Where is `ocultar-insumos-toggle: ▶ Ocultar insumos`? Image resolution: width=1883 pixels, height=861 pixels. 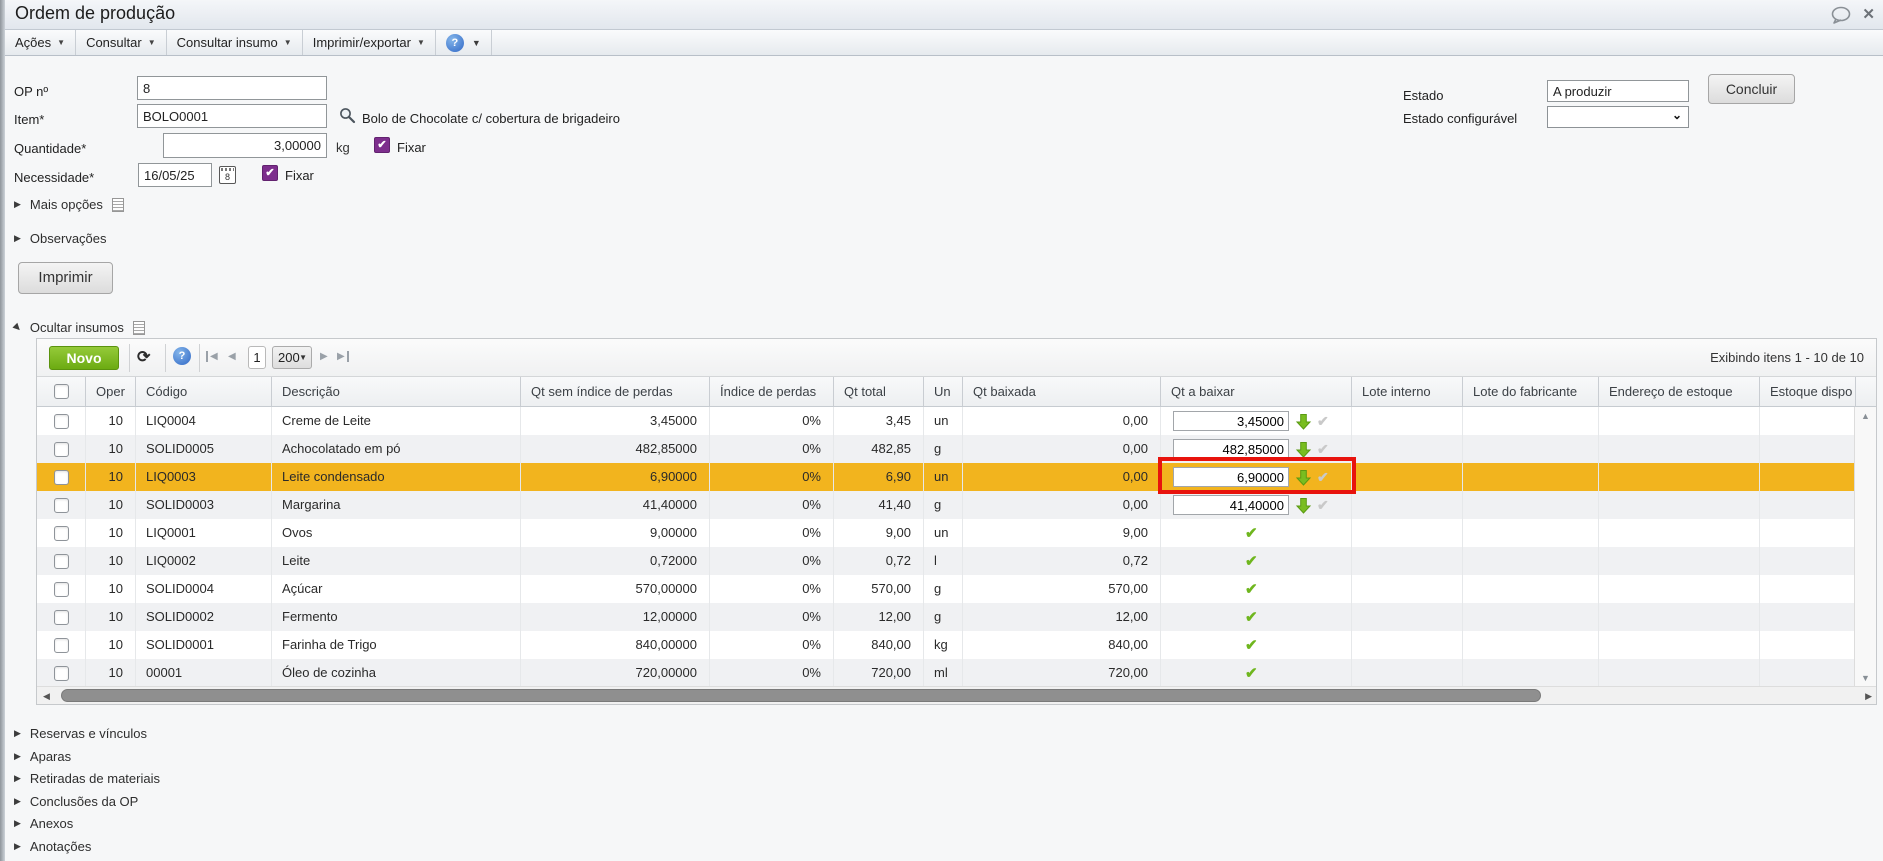 ocultar-insumos-toggle: ▶ Ocultar insumos is located at coordinates (78, 327).